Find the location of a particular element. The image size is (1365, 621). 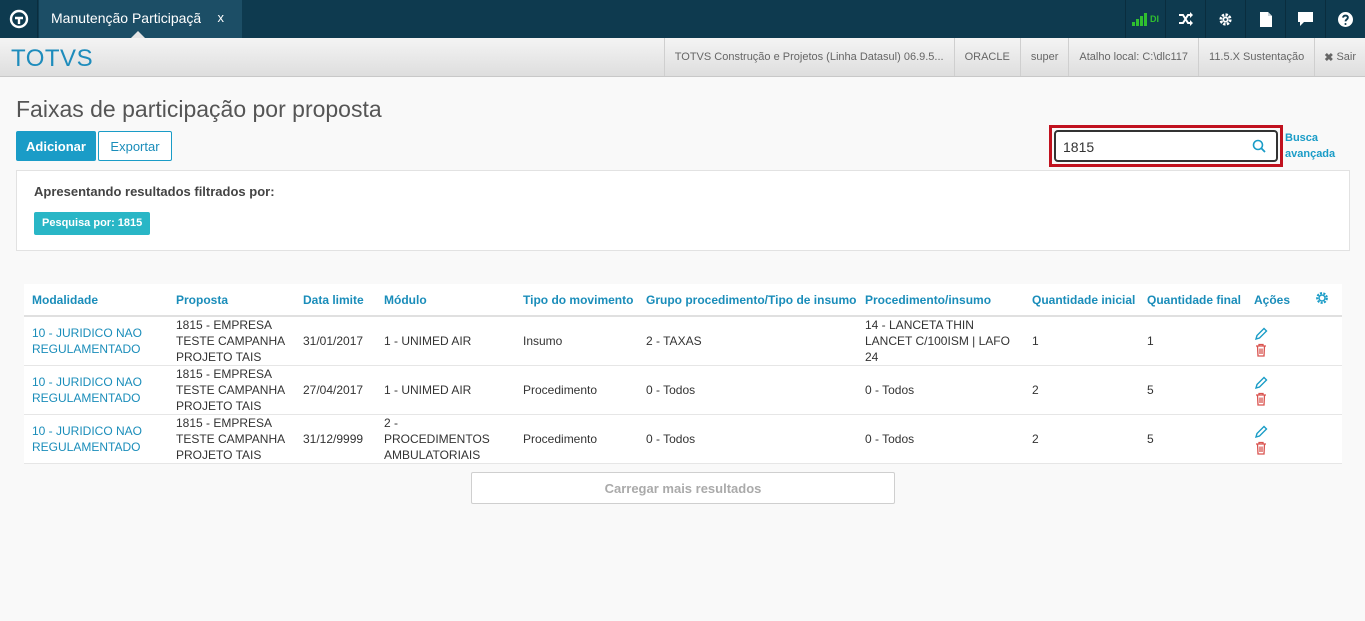

chat-button is located at coordinates (1305, 19).